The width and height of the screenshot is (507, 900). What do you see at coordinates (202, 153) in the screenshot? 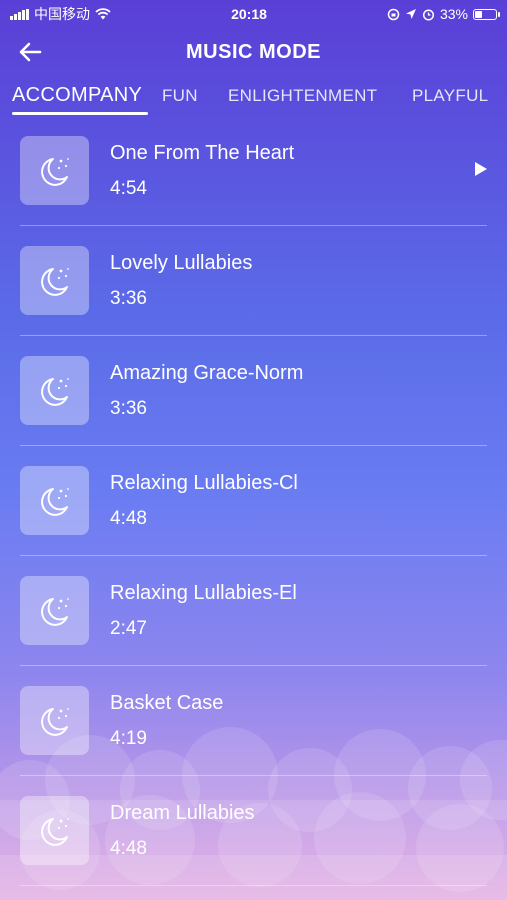
I see `song-title: One From The Heart` at bounding box center [202, 153].